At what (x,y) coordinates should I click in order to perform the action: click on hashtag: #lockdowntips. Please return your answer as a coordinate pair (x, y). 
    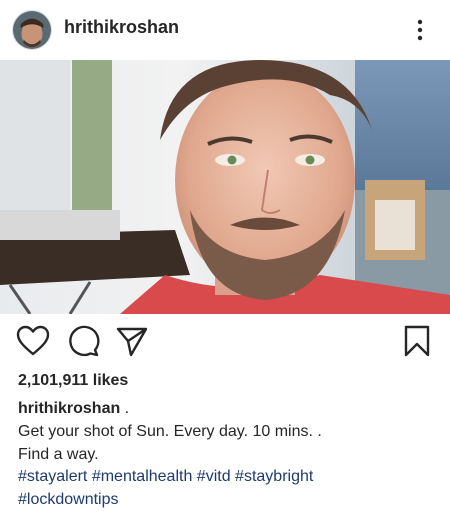
    Looking at the image, I should click on (68, 499).